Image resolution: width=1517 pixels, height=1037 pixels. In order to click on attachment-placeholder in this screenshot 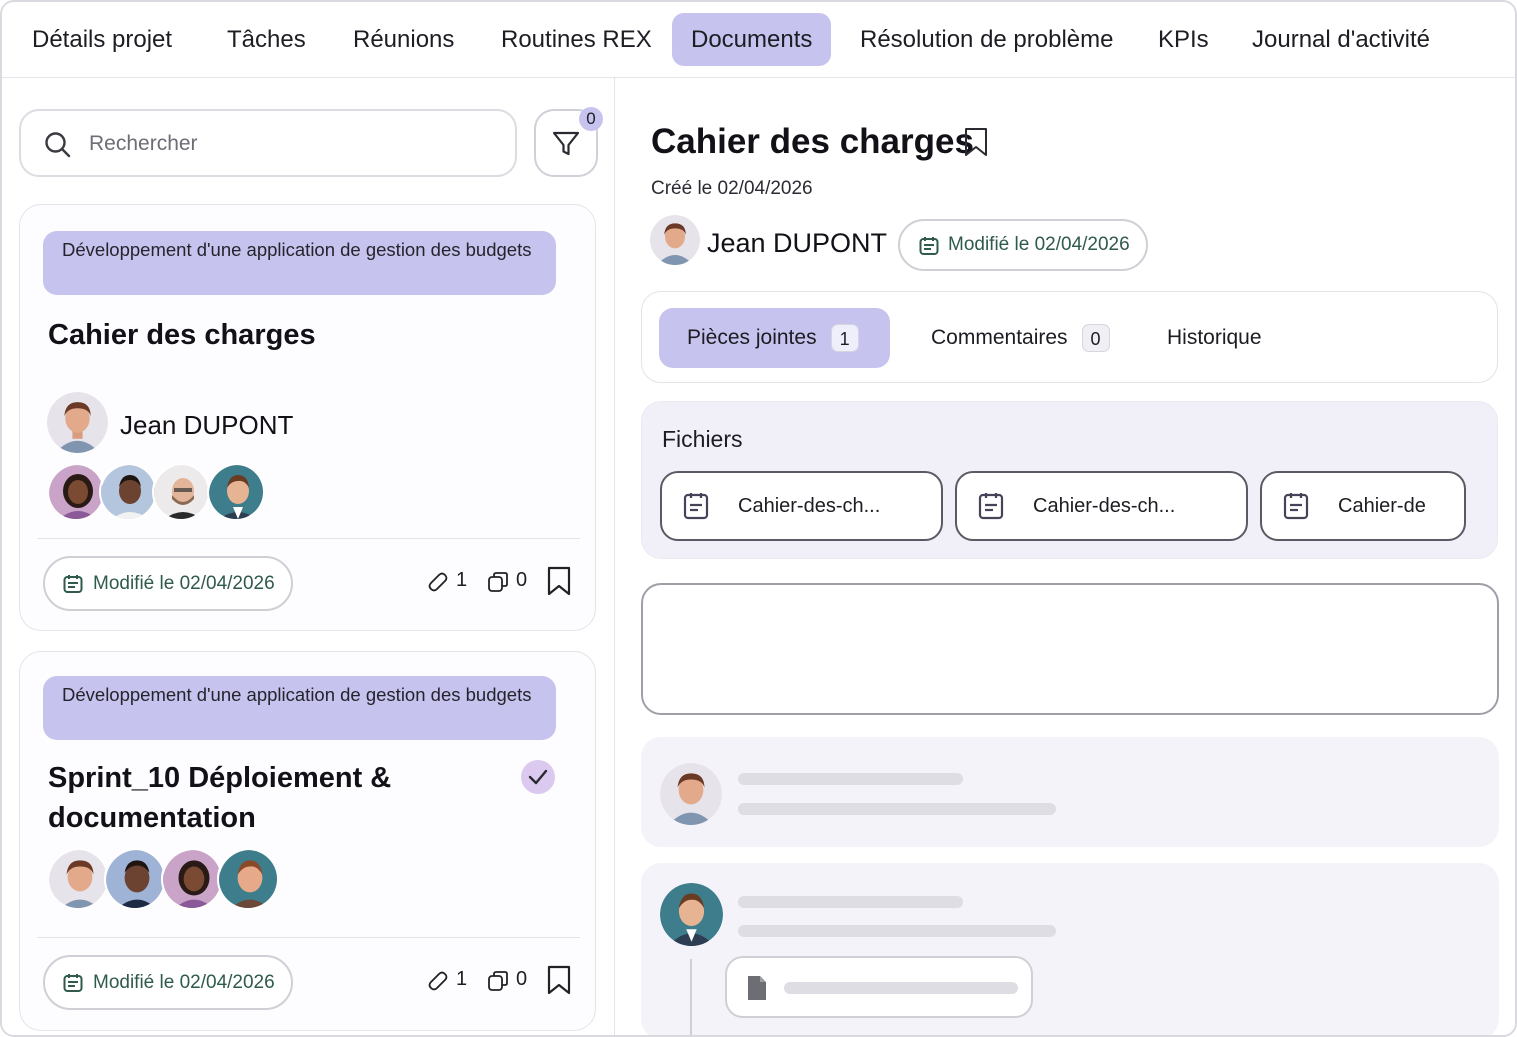, I will do `click(879, 987)`.